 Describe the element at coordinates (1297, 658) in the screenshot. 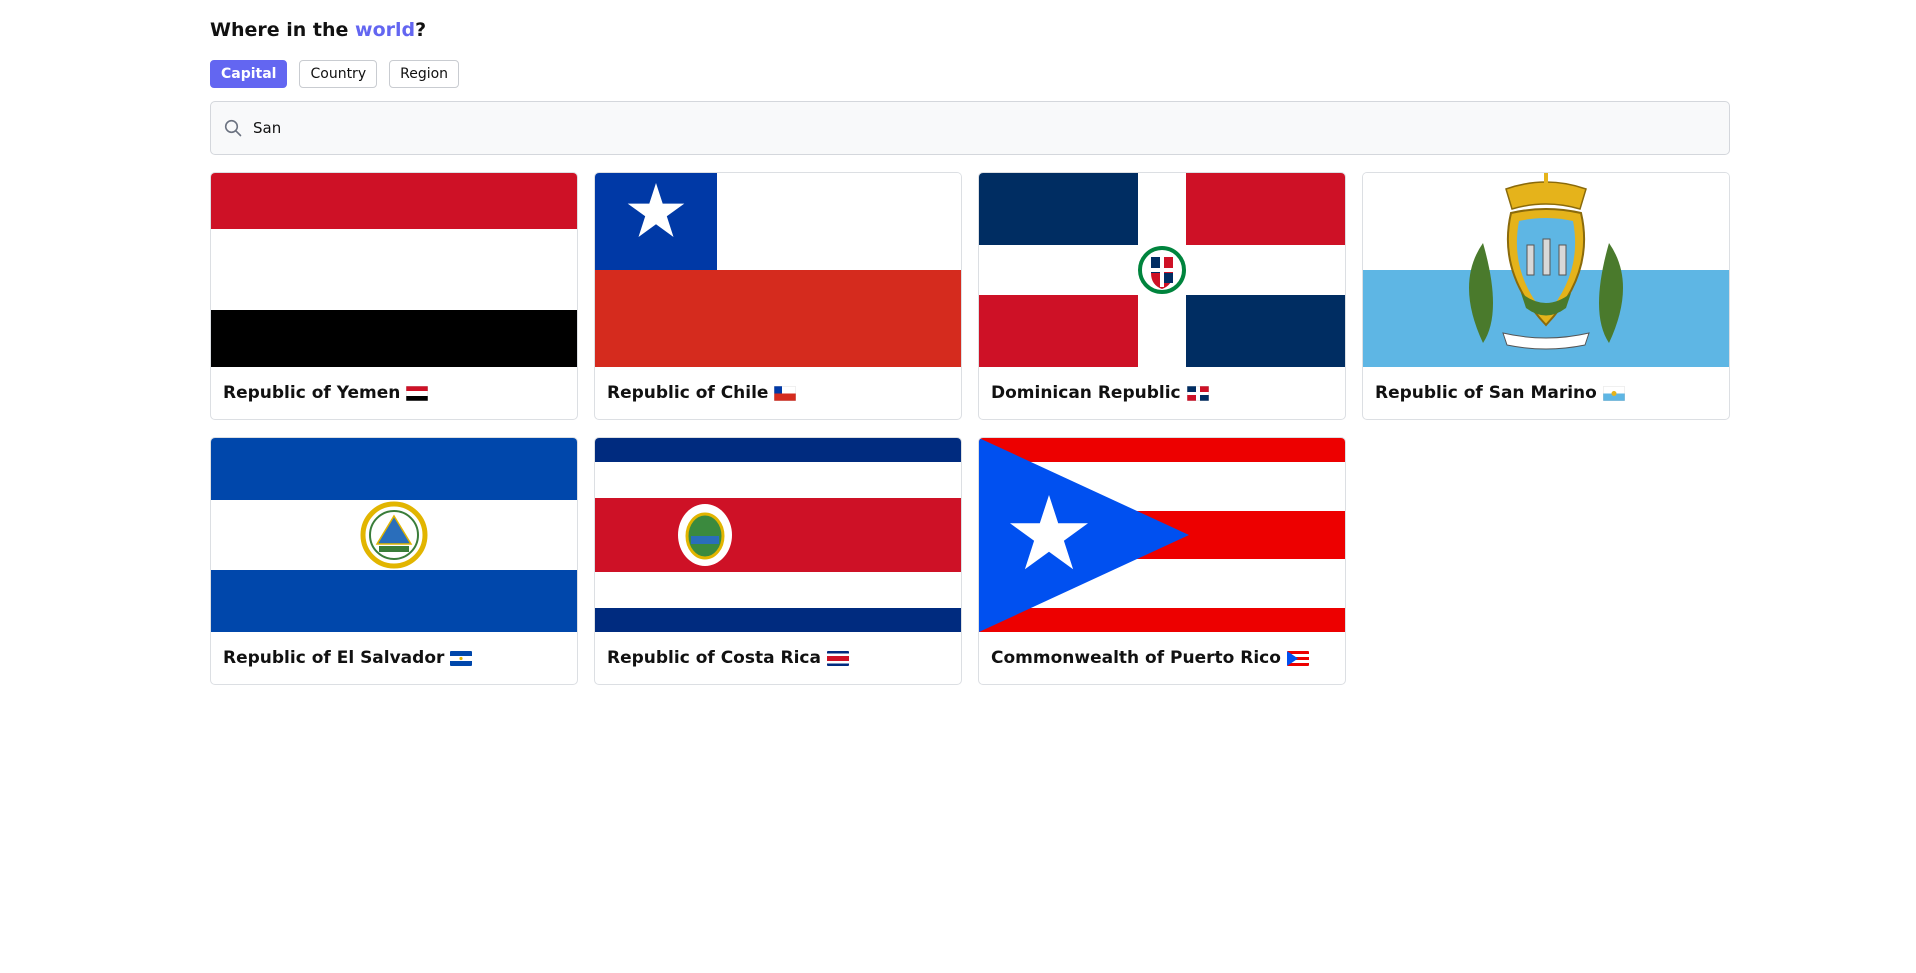

I see `puerto-rico-flag-icon` at that location.